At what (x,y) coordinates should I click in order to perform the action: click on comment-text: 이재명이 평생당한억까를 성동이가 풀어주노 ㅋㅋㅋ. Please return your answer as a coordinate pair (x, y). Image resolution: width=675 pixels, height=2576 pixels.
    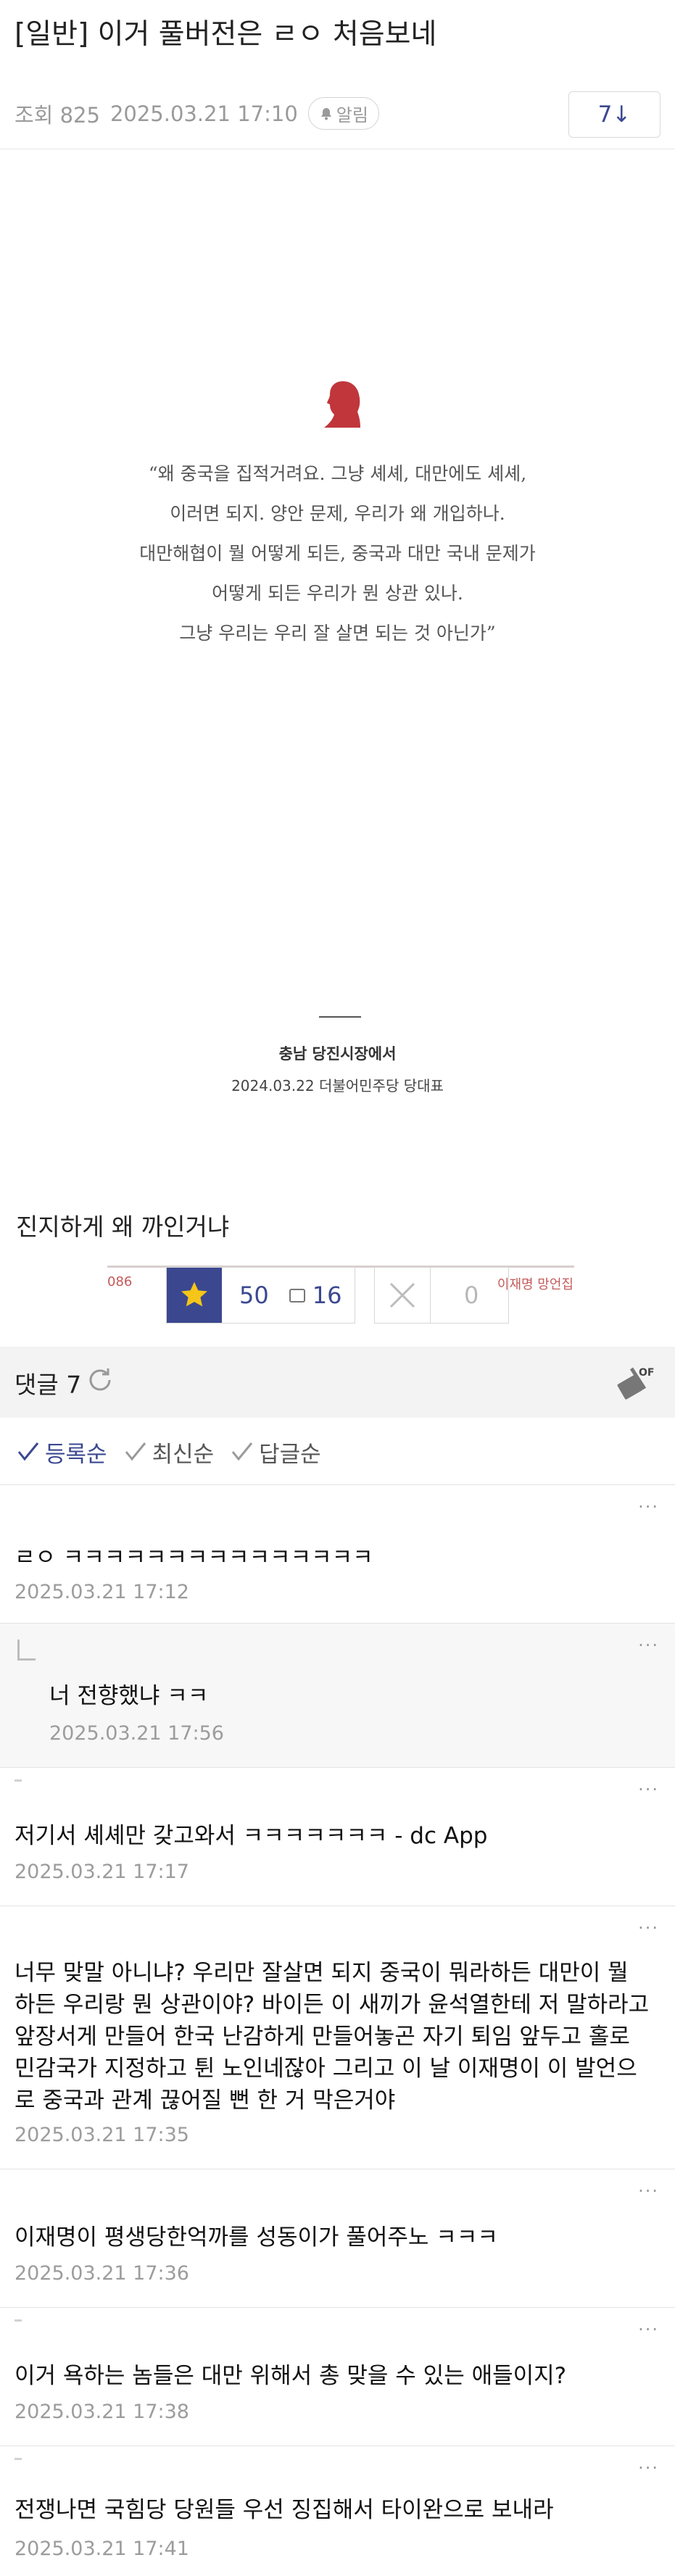
    Looking at the image, I should click on (256, 2237).